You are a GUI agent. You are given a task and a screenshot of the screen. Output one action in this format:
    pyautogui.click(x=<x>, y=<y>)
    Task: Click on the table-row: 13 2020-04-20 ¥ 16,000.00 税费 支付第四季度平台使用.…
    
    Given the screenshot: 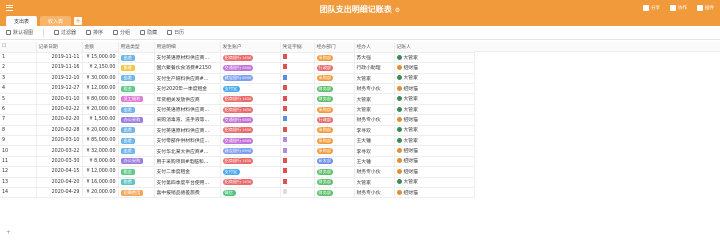 What is the action you would take?
    pyautogui.click(x=237, y=182)
    